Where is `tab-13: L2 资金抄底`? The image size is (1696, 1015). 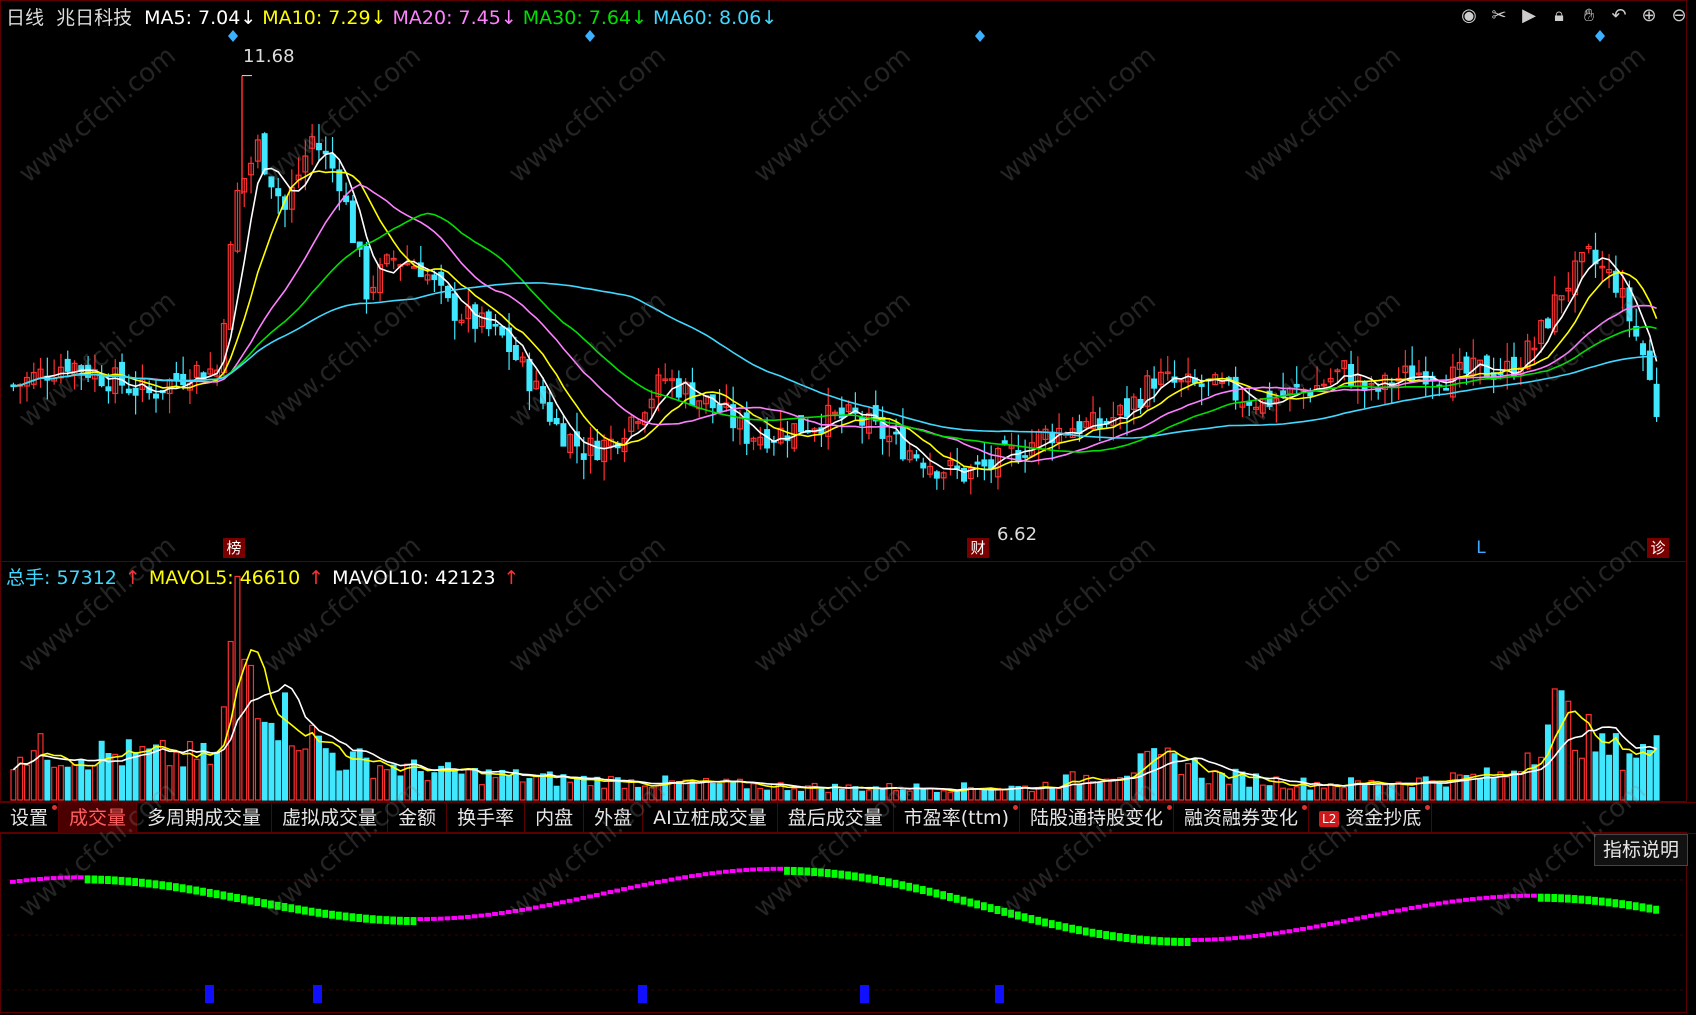 tab-13: L2 资金抄底 is located at coordinates (1371, 818).